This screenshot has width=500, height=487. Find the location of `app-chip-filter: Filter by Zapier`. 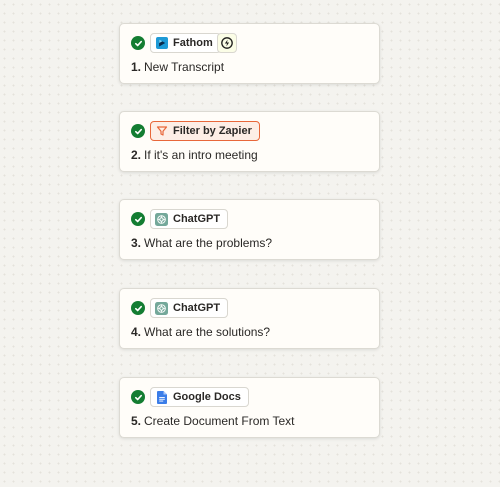

app-chip-filter: Filter by Zapier is located at coordinates (205, 131).